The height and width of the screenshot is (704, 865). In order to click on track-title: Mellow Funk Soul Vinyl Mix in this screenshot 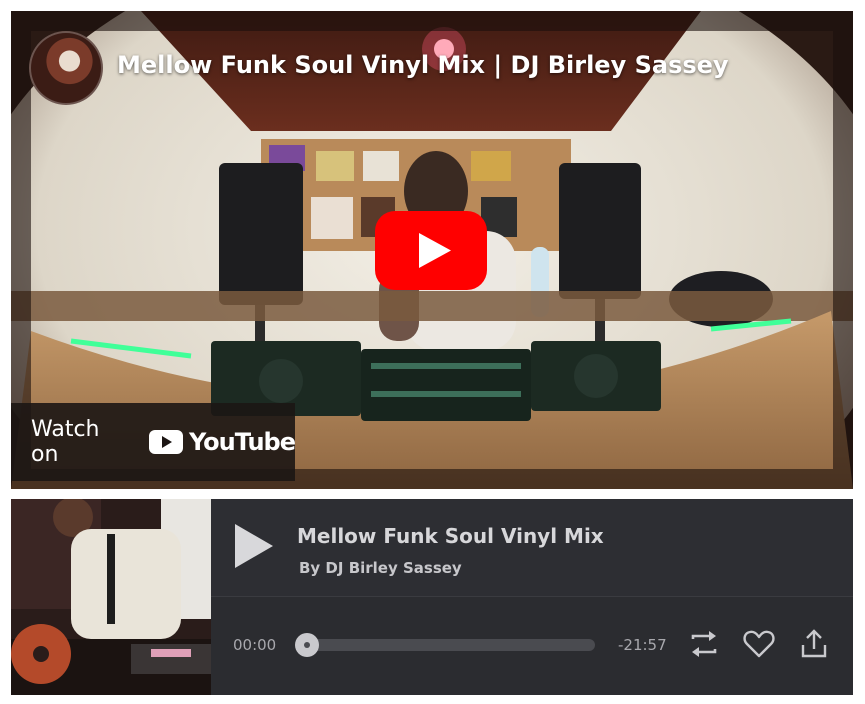, I will do `click(450, 536)`.